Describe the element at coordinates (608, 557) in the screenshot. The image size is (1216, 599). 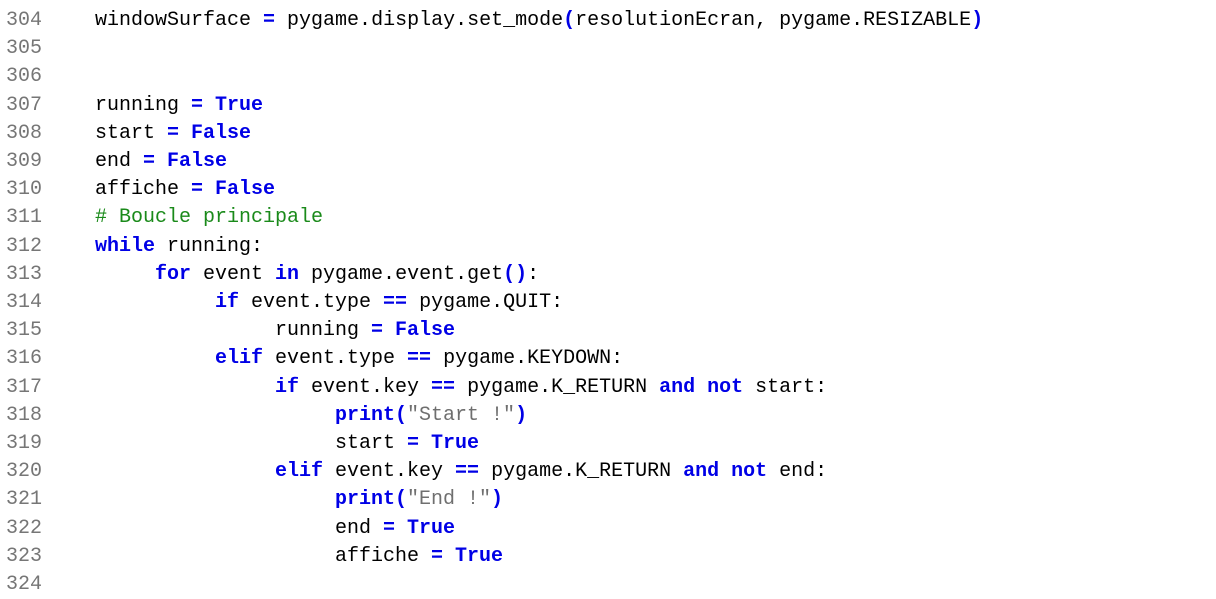
I see `code-line: 323 affiche = True` at that location.